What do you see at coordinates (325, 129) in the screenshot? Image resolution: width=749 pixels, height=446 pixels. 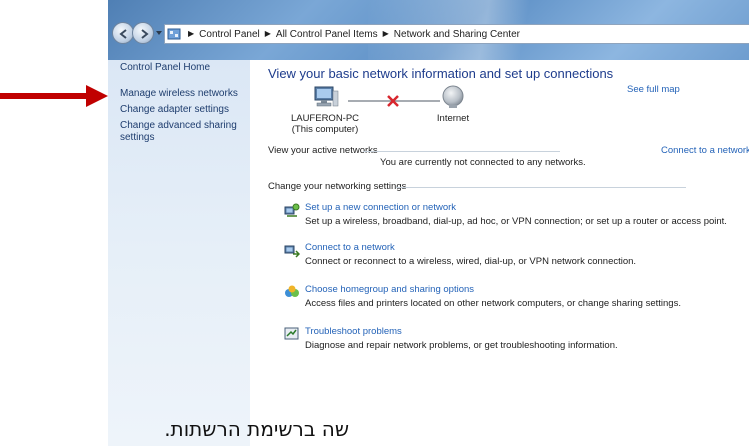 I see `computer-subtitle: (This computer)` at bounding box center [325, 129].